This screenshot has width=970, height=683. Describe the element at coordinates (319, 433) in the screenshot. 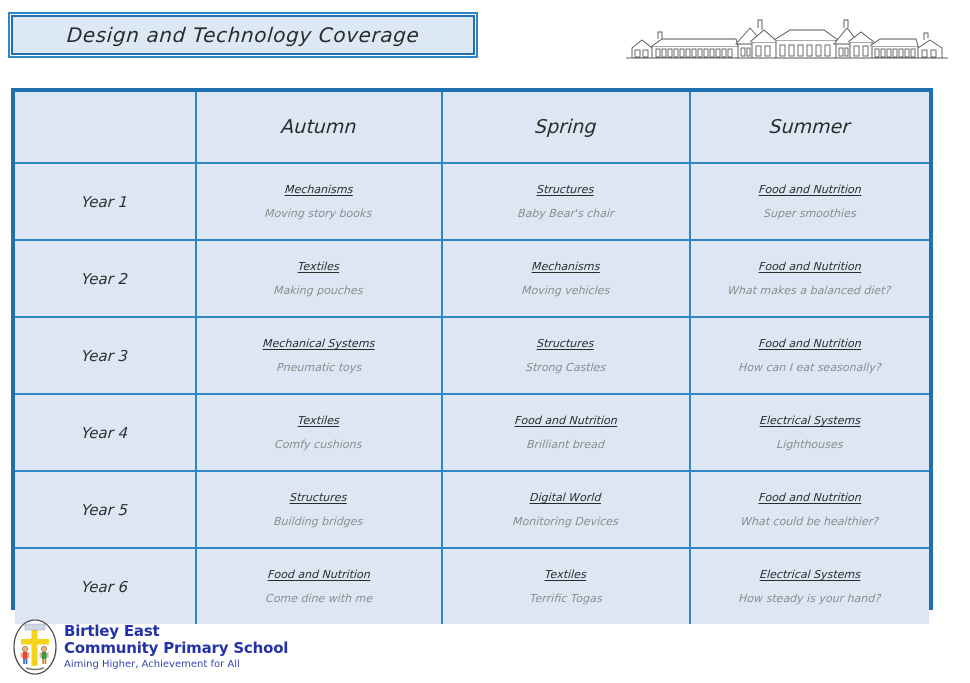

I see `topic-cell-autumn: Textiles Comfy cushions` at that location.